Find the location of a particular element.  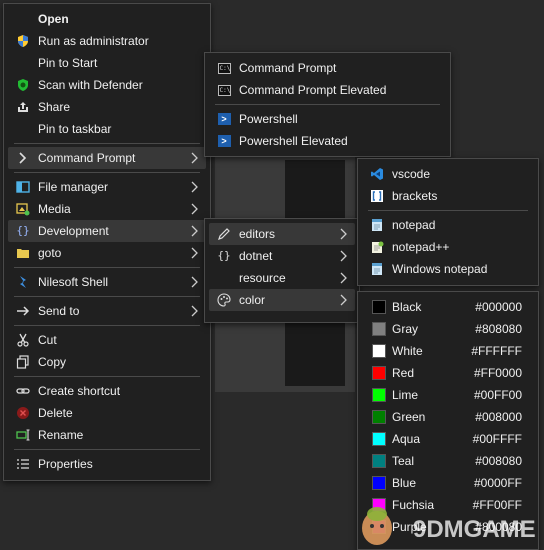

menu-item-label: Copy is located at coordinates (52, 362).